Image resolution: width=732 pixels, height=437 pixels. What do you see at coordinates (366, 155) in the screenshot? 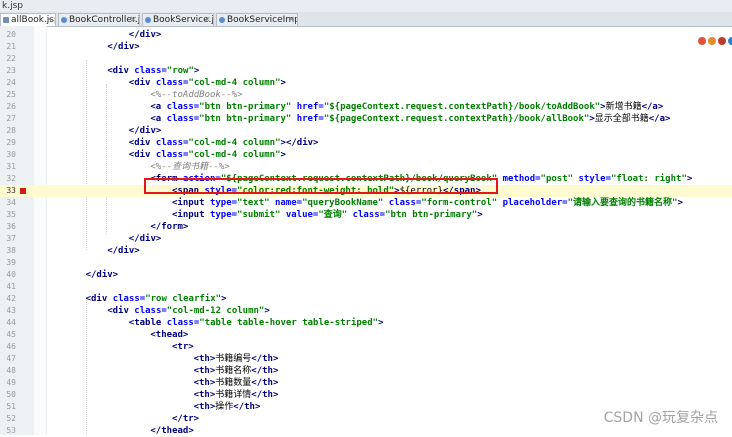
I see `code-line: 30 <div class="col-md-4 column">` at bounding box center [366, 155].